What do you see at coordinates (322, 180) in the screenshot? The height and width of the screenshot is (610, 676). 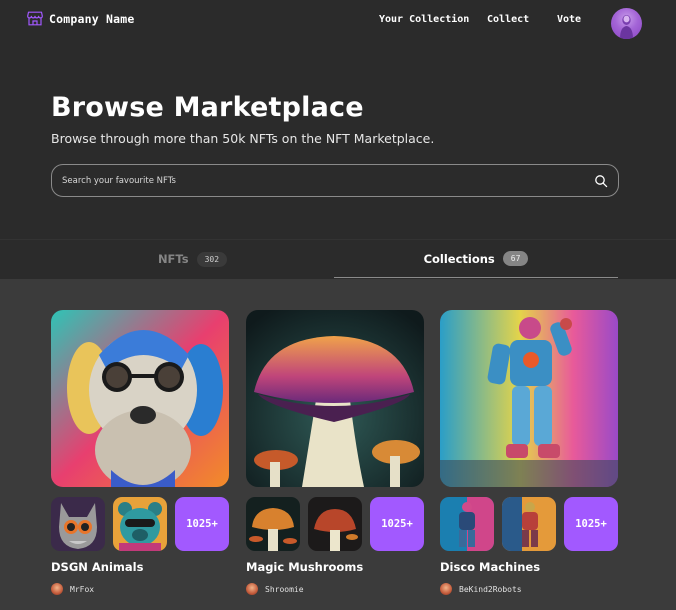 I see `search-input` at bounding box center [322, 180].